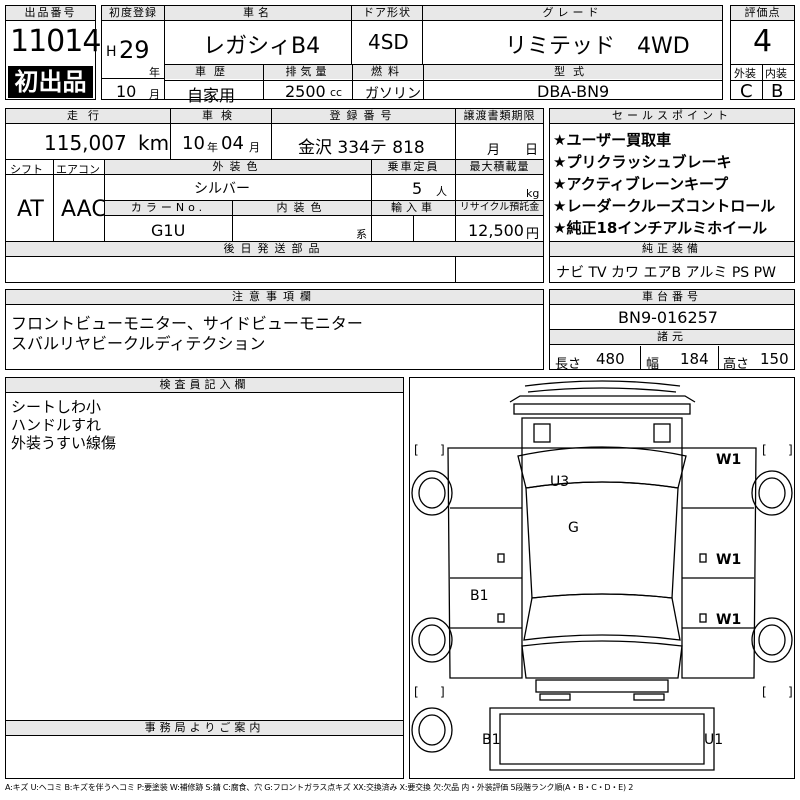 The width and height of the screenshot is (800, 800). What do you see at coordinates (666, 273) in the screenshot?
I see `genuine-equipment-value: ナビ TV カワ エアB アルミ PS PW` at bounding box center [666, 273].